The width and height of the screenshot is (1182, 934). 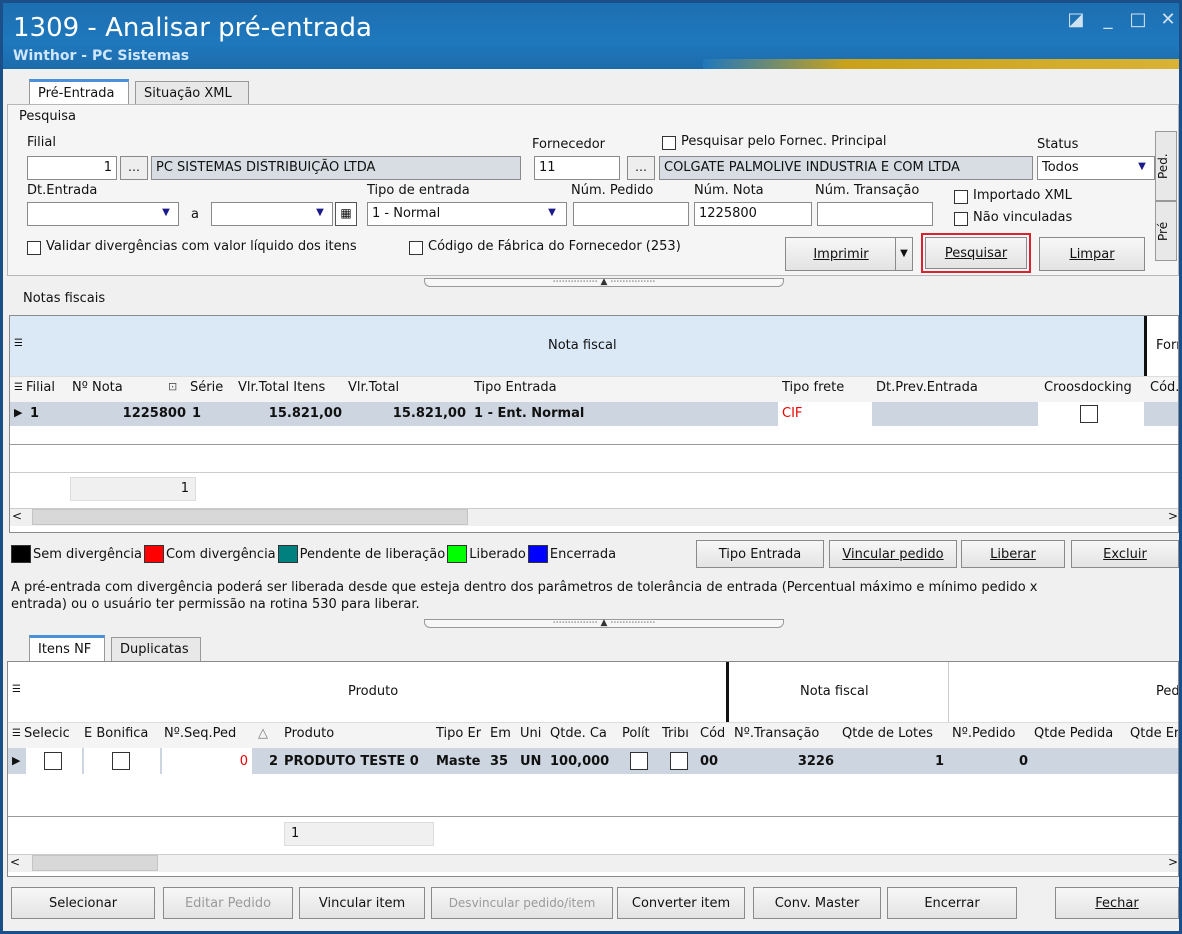 What do you see at coordinates (1076, 20) in the screenshot?
I see `restore-icon: ◪` at bounding box center [1076, 20].